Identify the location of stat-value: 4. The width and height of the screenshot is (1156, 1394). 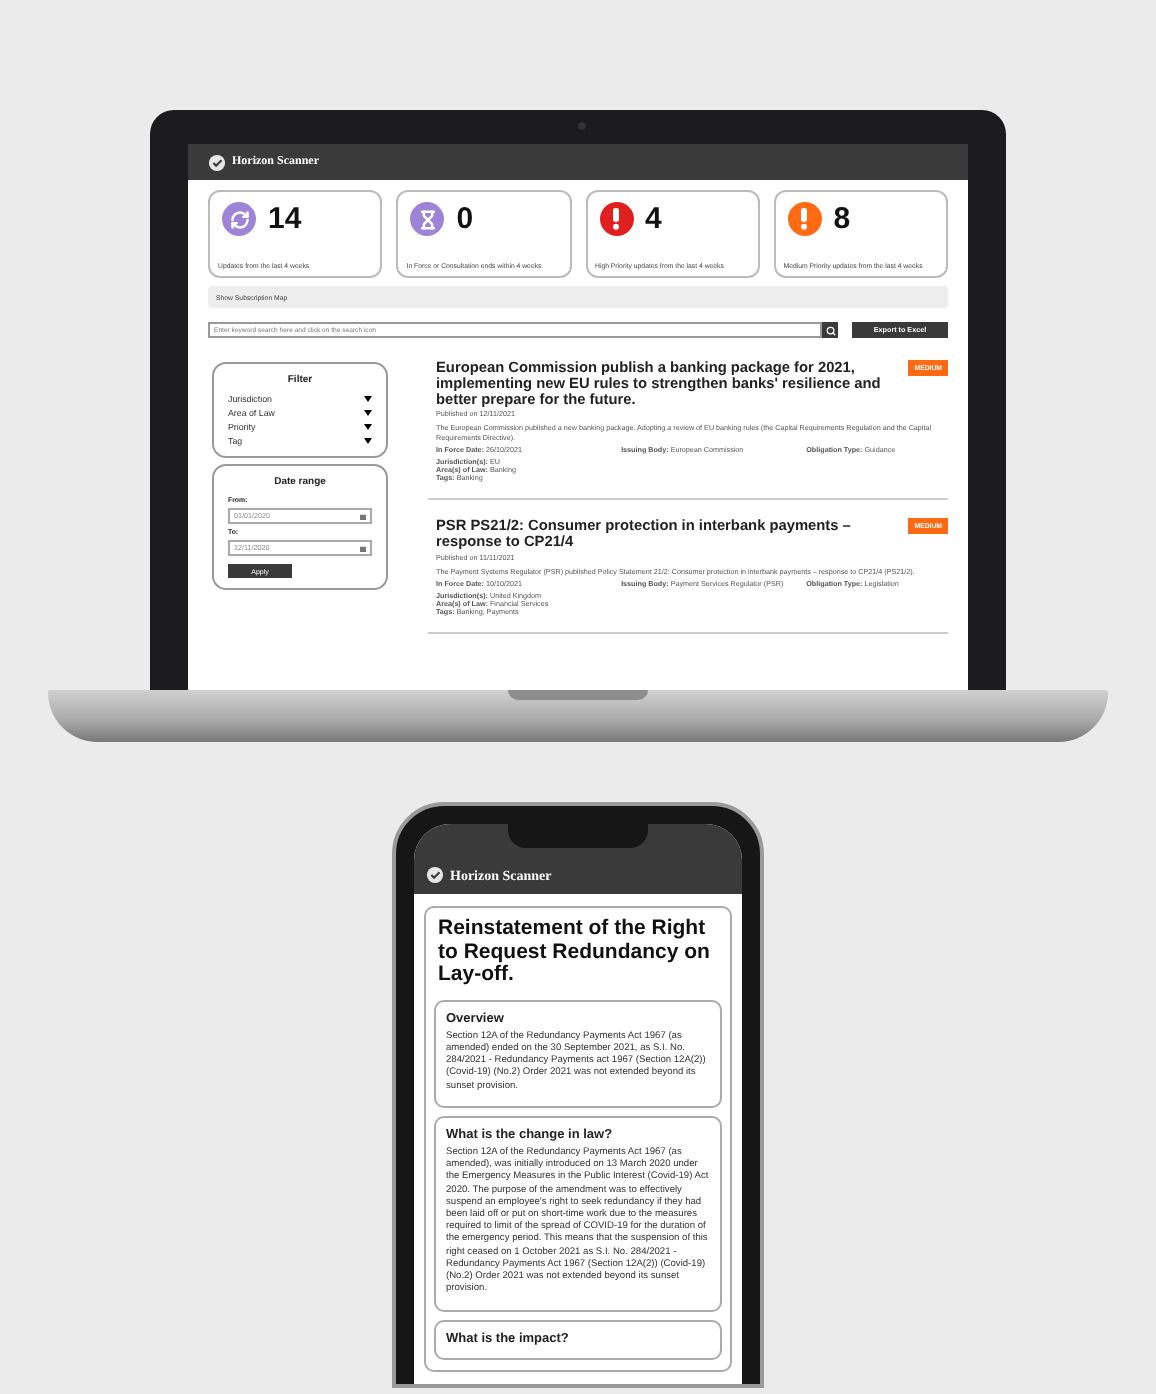
(653, 219).